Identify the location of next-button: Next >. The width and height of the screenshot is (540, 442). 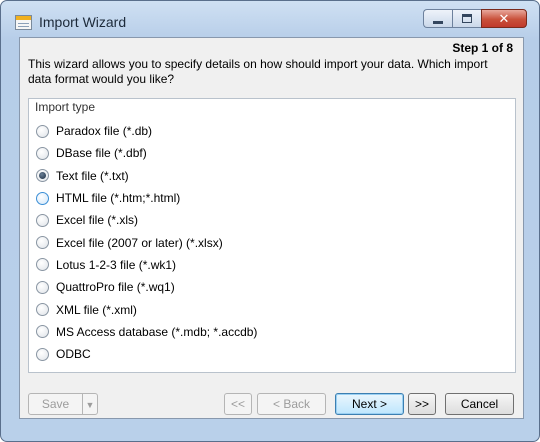
(369, 404).